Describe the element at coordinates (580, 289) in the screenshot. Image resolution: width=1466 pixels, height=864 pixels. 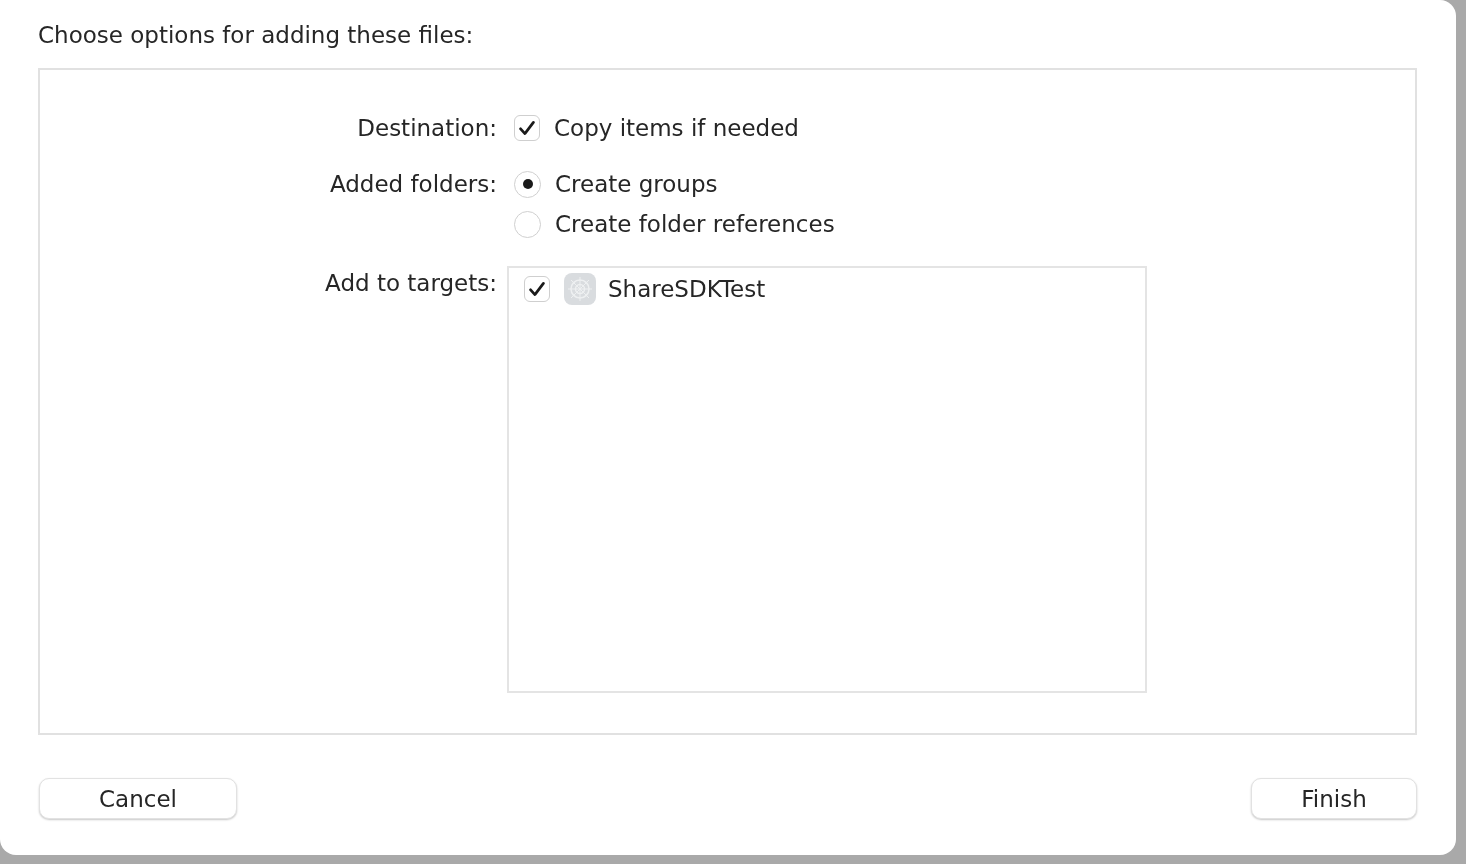
I see `app-icon` at that location.